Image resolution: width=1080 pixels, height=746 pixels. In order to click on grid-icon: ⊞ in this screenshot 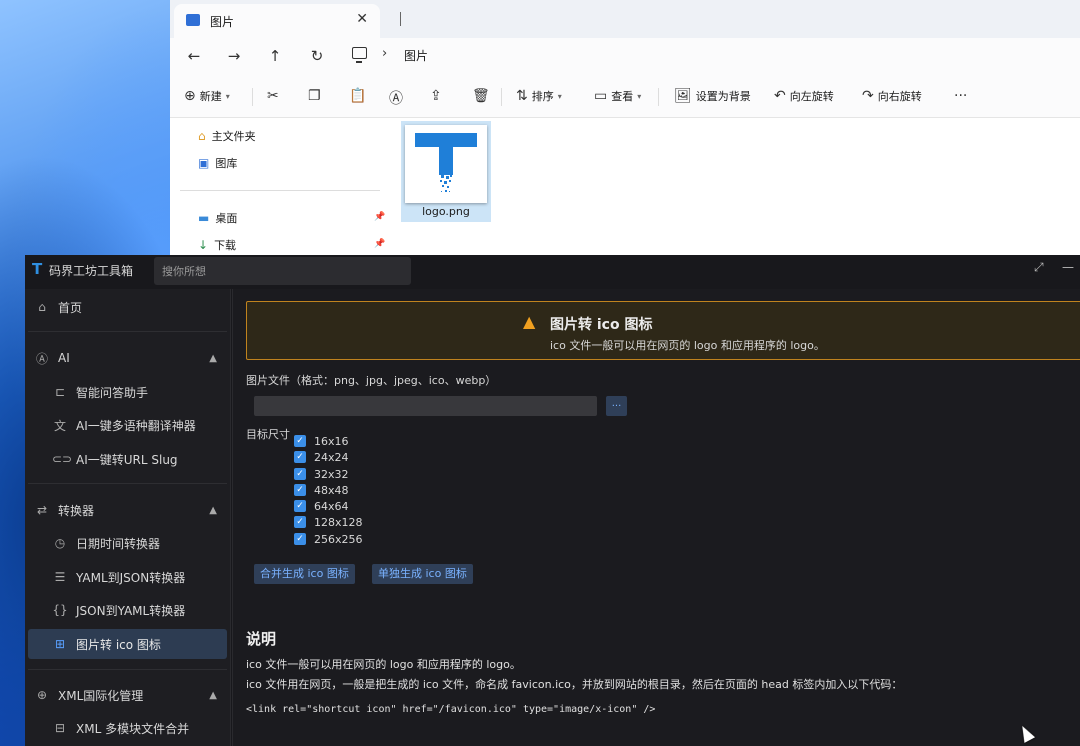, I will do `click(60, 644)`.